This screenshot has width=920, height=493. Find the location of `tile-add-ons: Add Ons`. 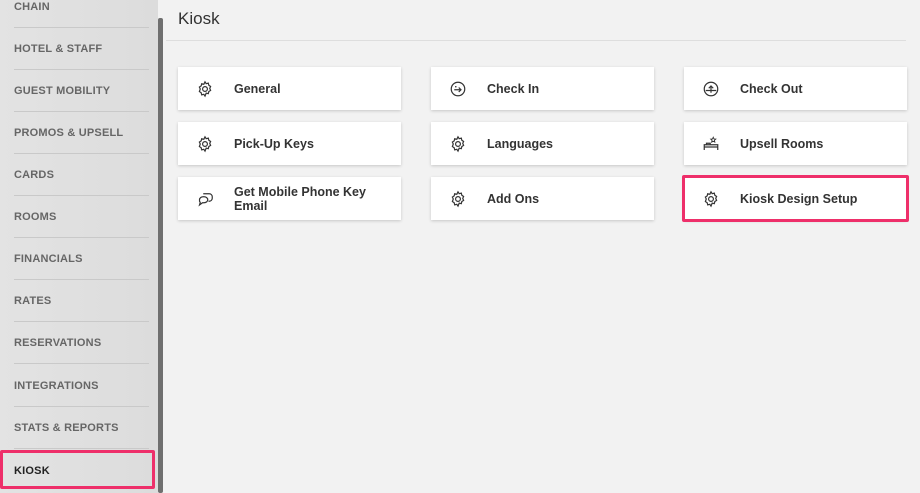

tile-add-ons: Add Ons is located at coordinates (542, 198).